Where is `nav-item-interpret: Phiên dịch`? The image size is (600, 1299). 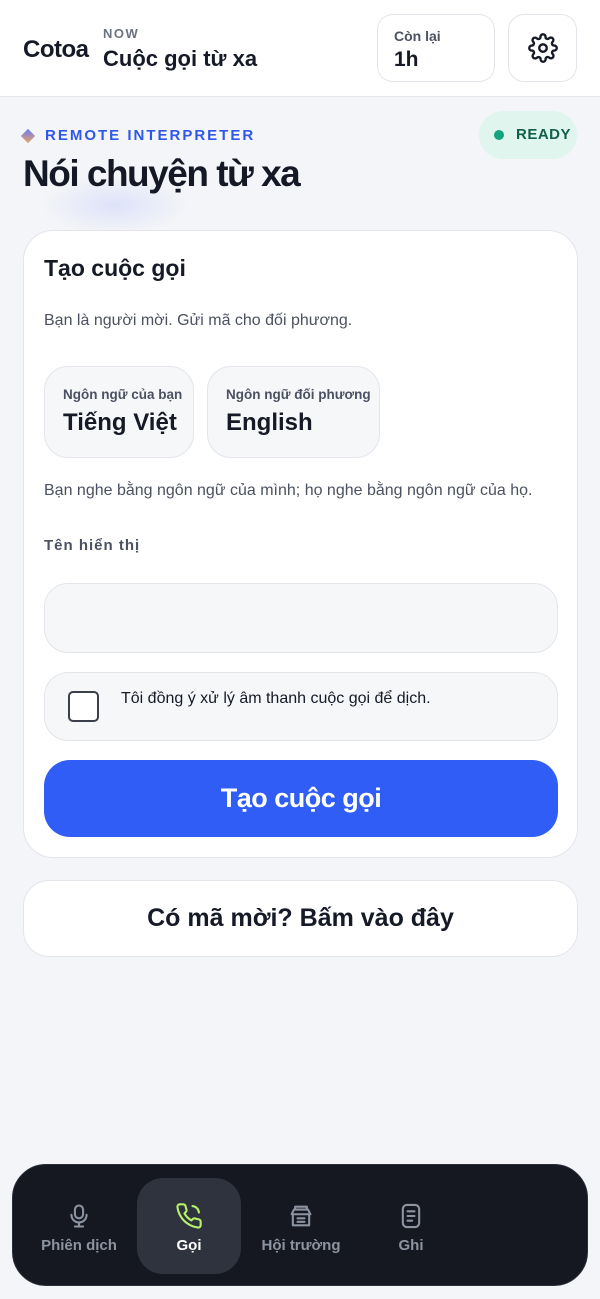
nav-item-interpret: Phiên dịch is located at coordinates (79, 1226).